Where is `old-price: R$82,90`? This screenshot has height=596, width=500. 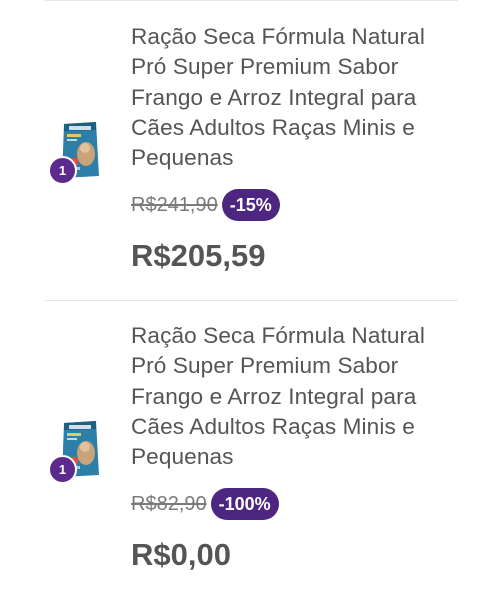 old-price: R$82,90 is located at coordinates (169, 503).